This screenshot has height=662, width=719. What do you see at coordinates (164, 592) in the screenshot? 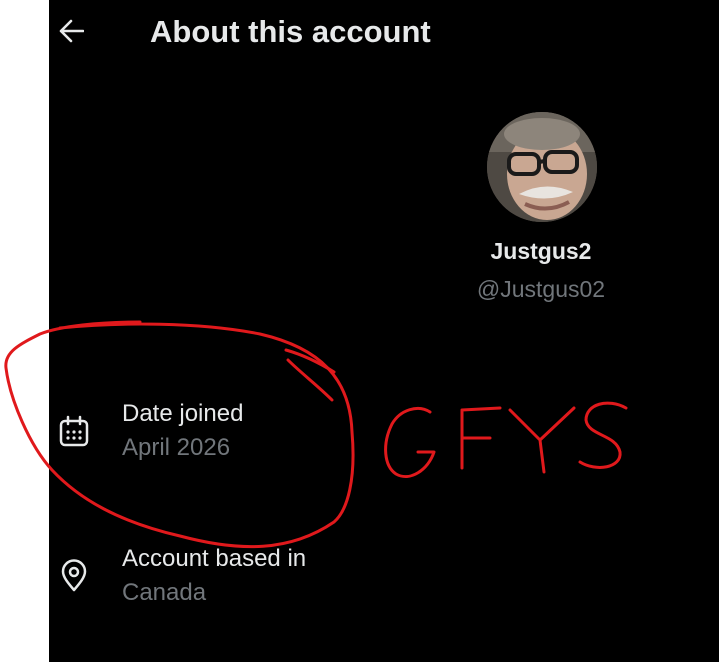
I see `account-based-in-value: Canada` at bounding box center [164, 592].